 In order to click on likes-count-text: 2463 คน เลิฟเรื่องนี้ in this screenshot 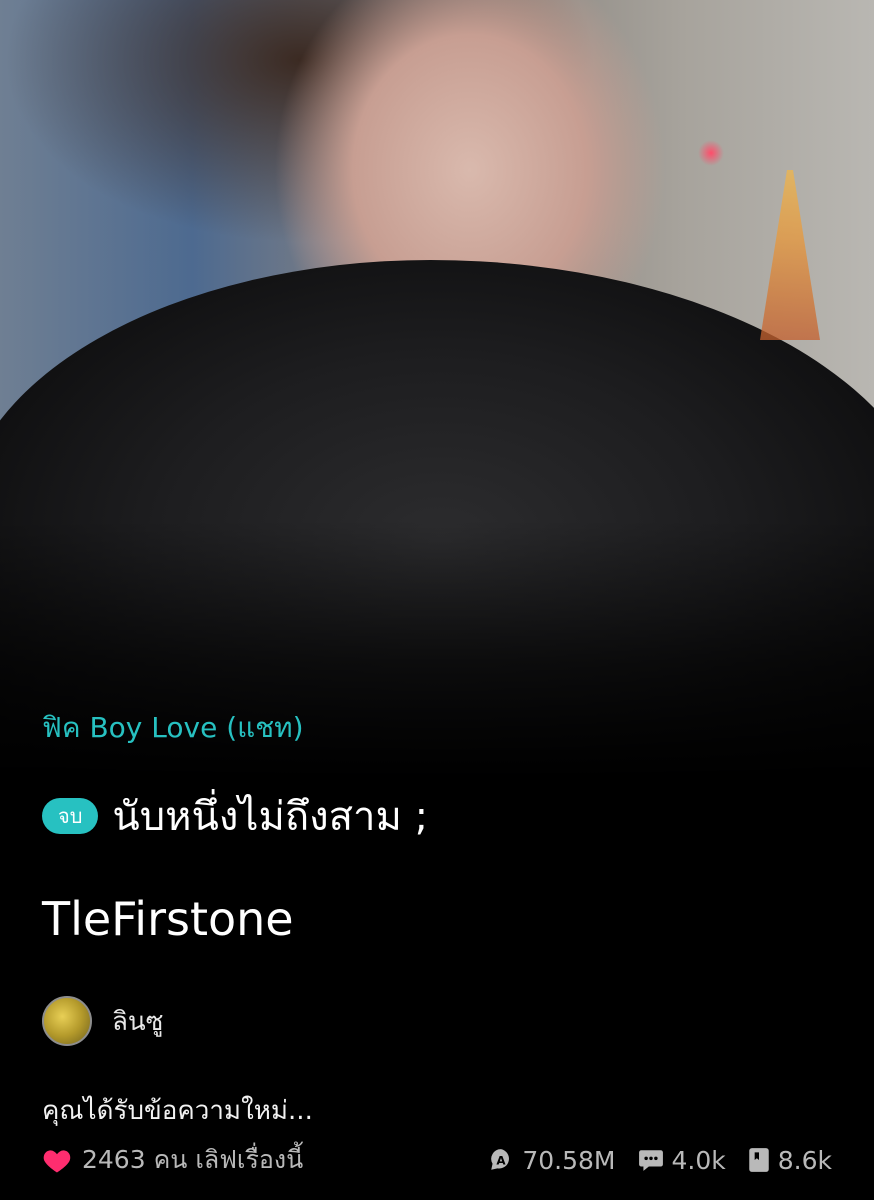, I will do `click(193, 1159)`.